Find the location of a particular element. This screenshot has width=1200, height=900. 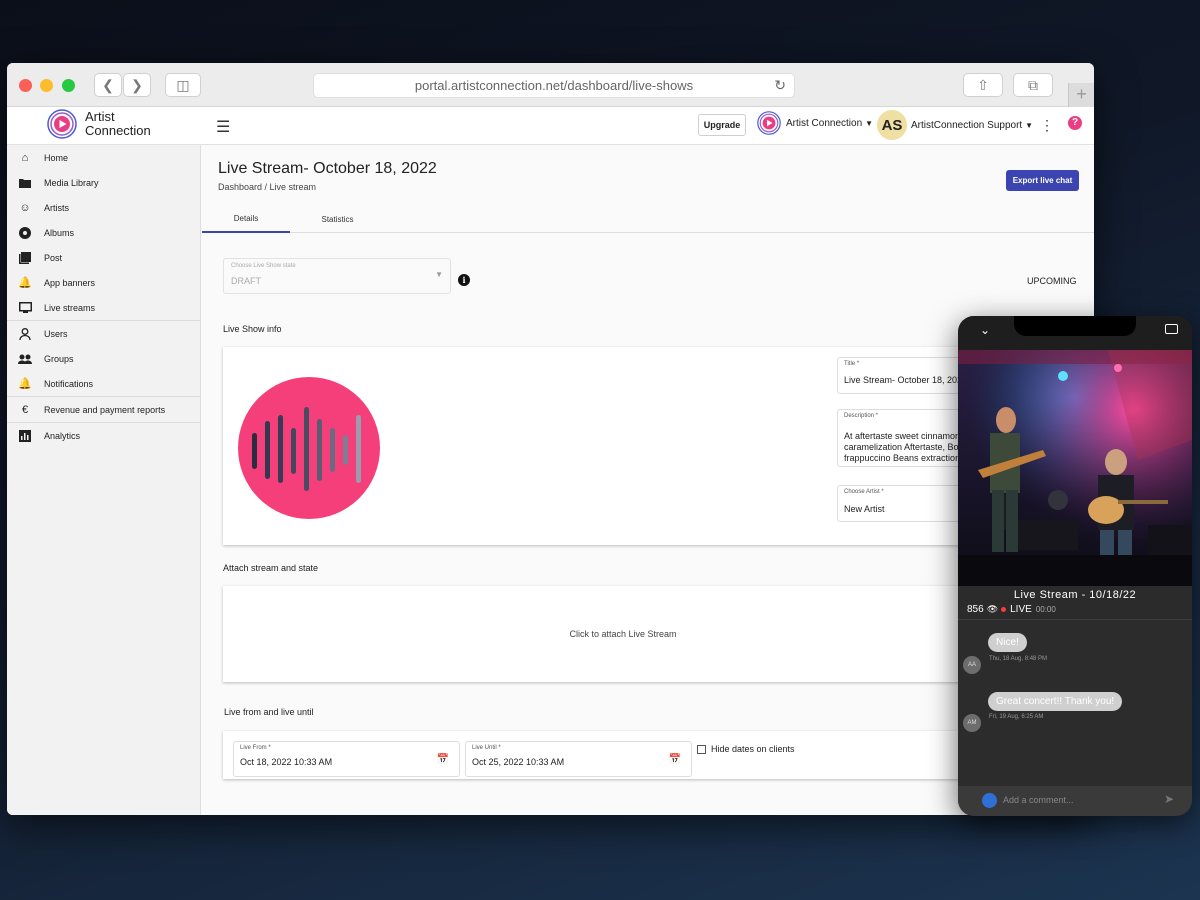

close-window-button is located at coordinates (25, 85).